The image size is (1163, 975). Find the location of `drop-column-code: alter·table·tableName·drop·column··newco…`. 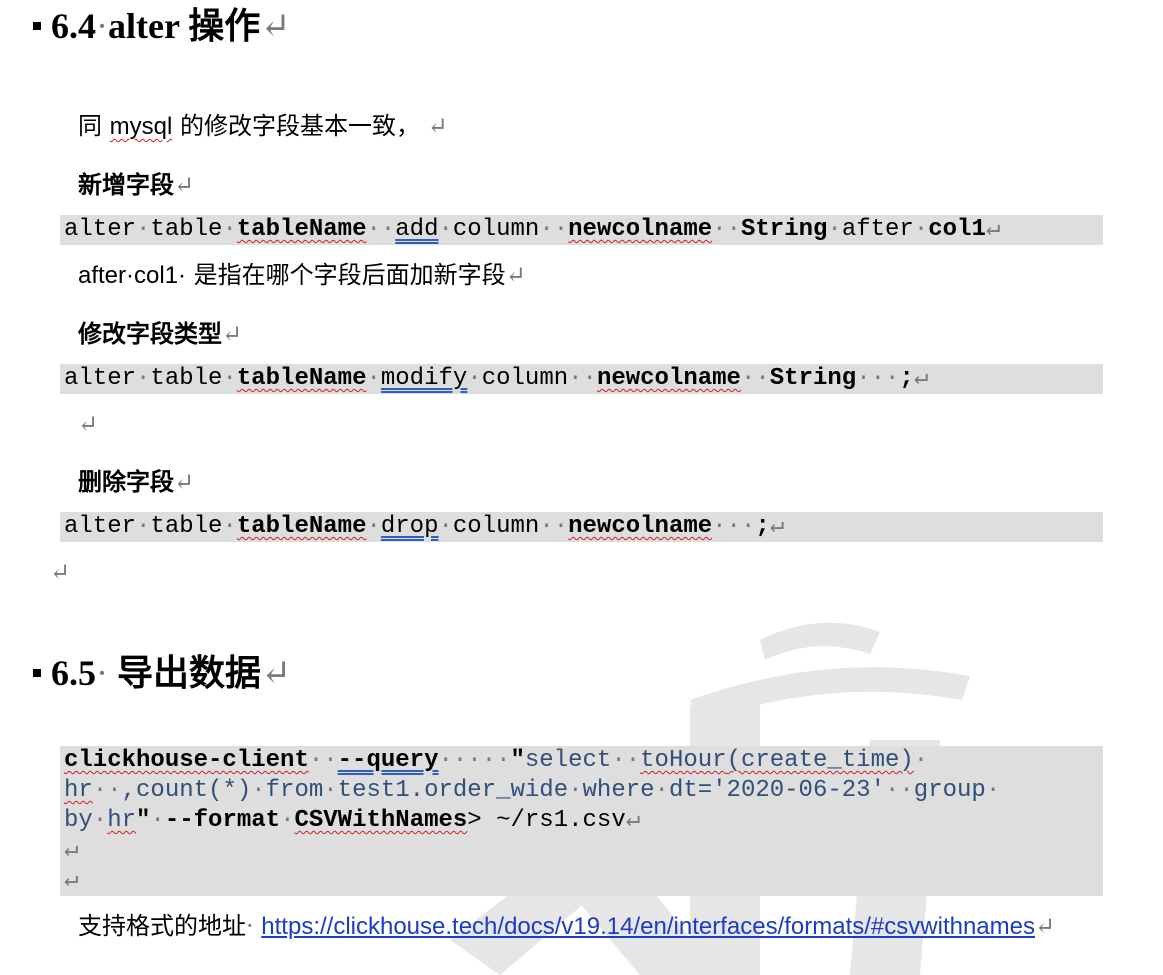

drop-column-code: alter·table·tableName·drop·column··newco… is located at coordinates (581, 527).